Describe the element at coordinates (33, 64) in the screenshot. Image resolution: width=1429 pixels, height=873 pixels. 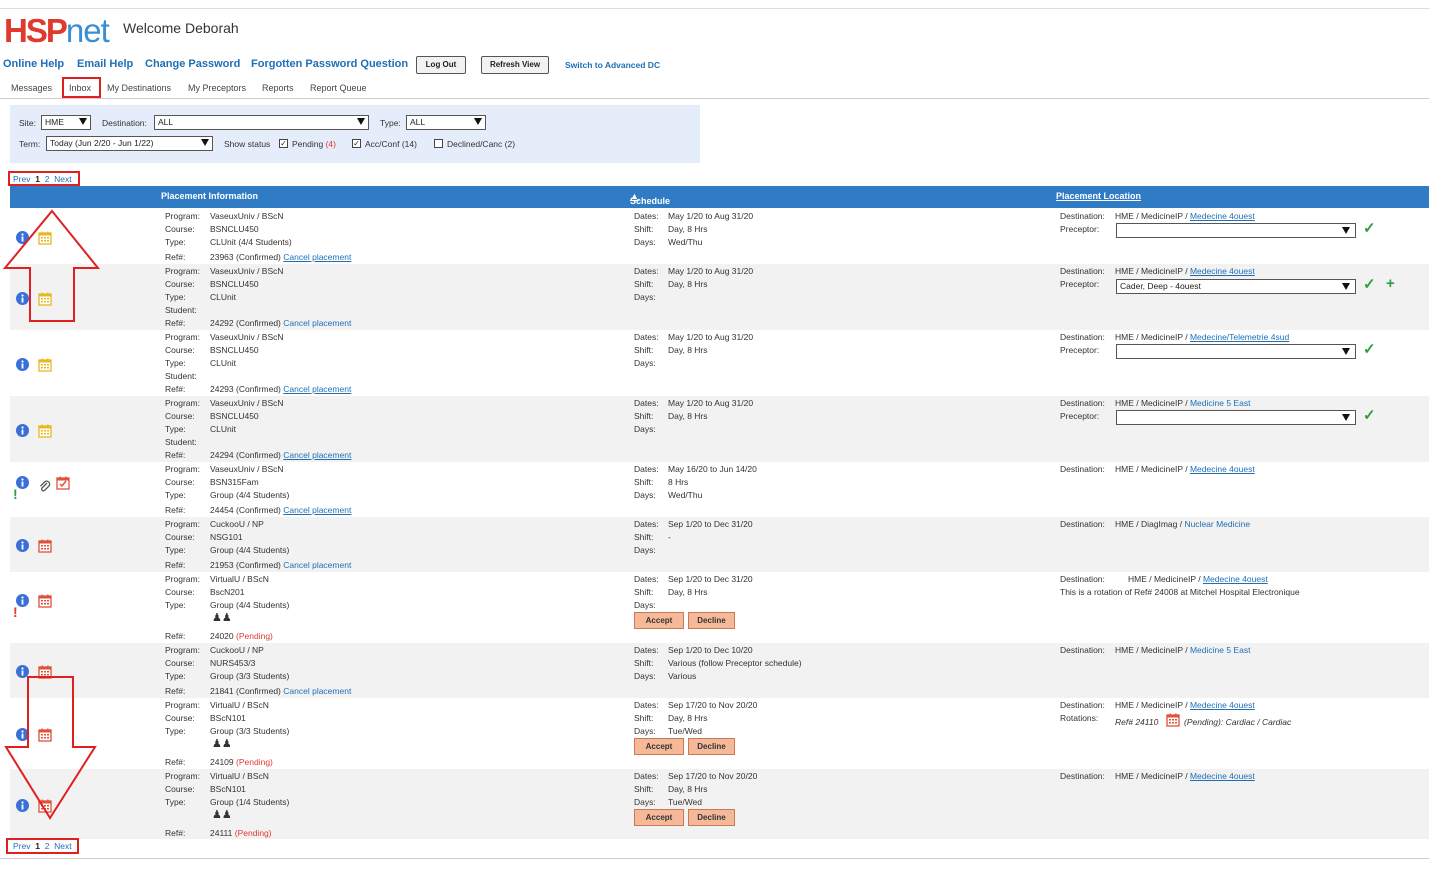
I see `online-help-link: Online Help` at that location.